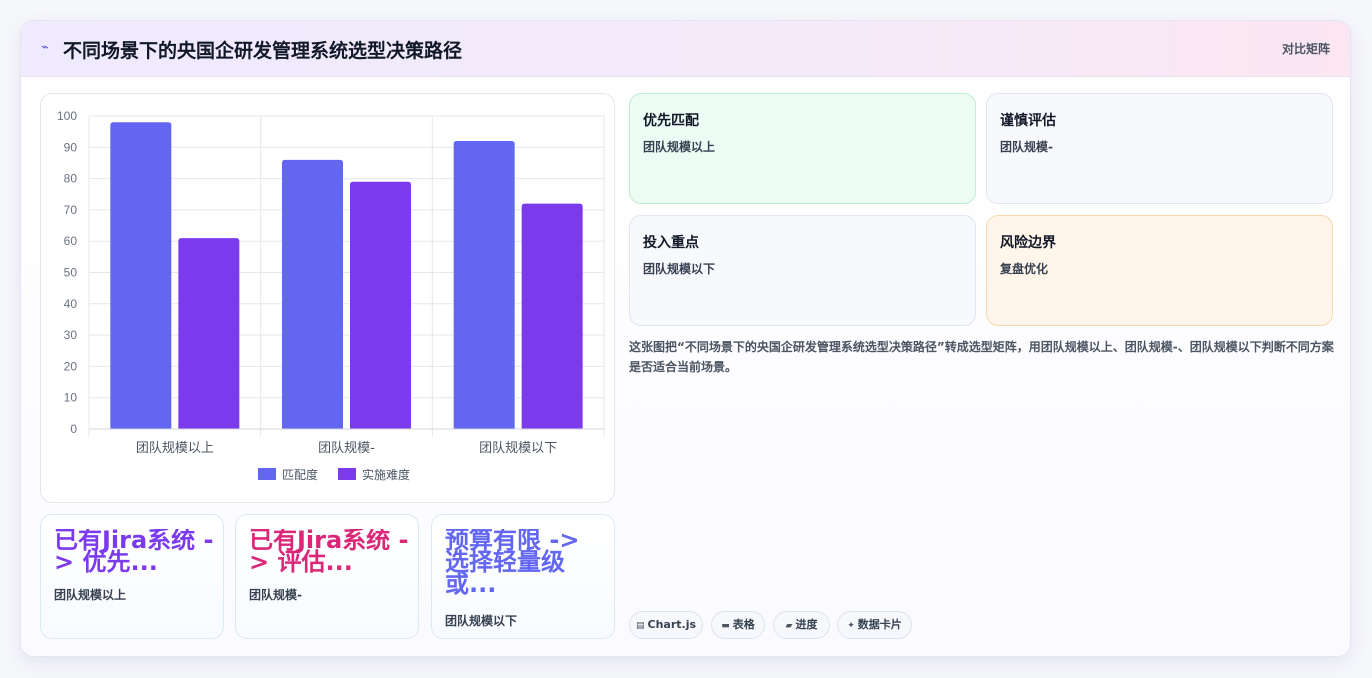 This screenshot has height=678, width=1372. Describe the element at coordinates (1028, 243) in the screenshot. I see `tile-title: 风险边界` at that location.